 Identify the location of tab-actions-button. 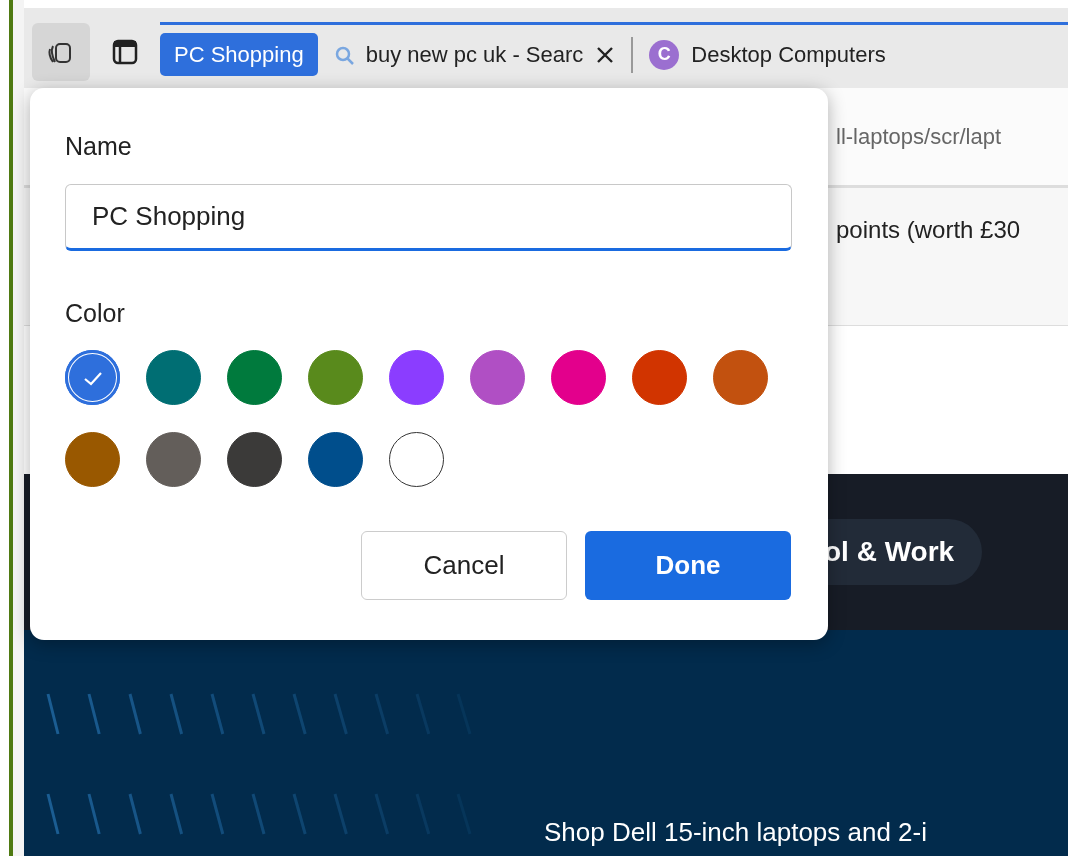
(61, 52).